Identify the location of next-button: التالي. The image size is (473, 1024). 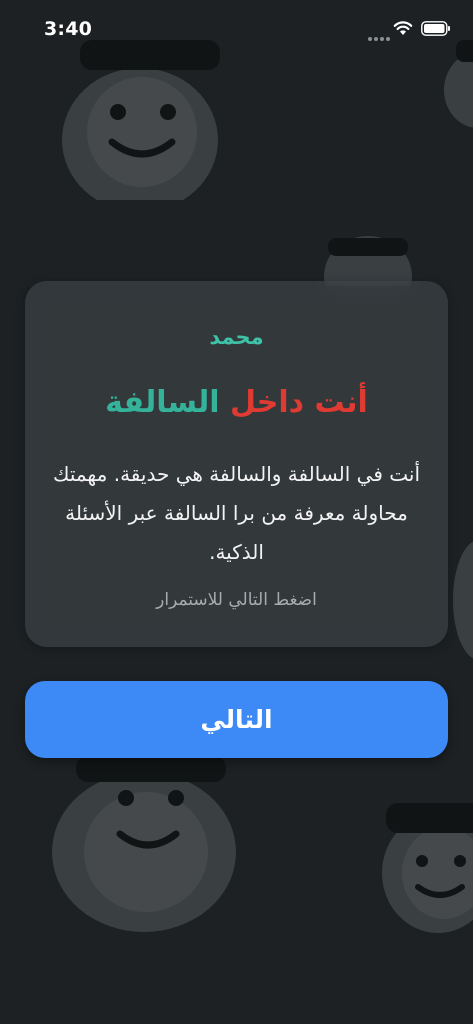
(236, 719).